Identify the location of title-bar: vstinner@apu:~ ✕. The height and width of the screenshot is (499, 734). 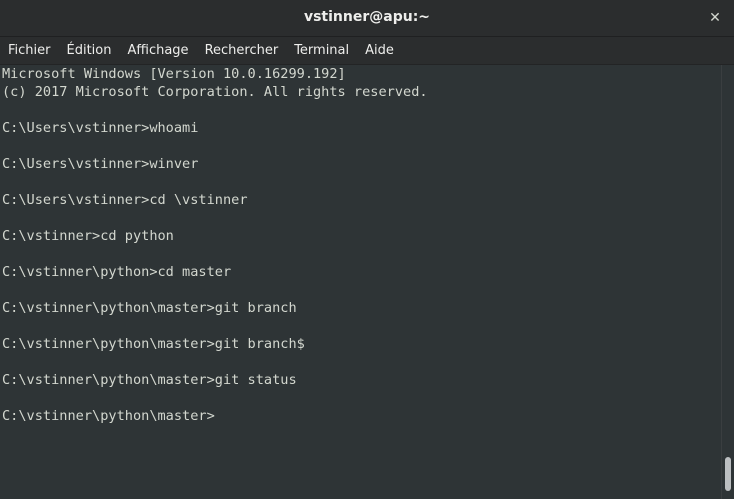
(367, 18).